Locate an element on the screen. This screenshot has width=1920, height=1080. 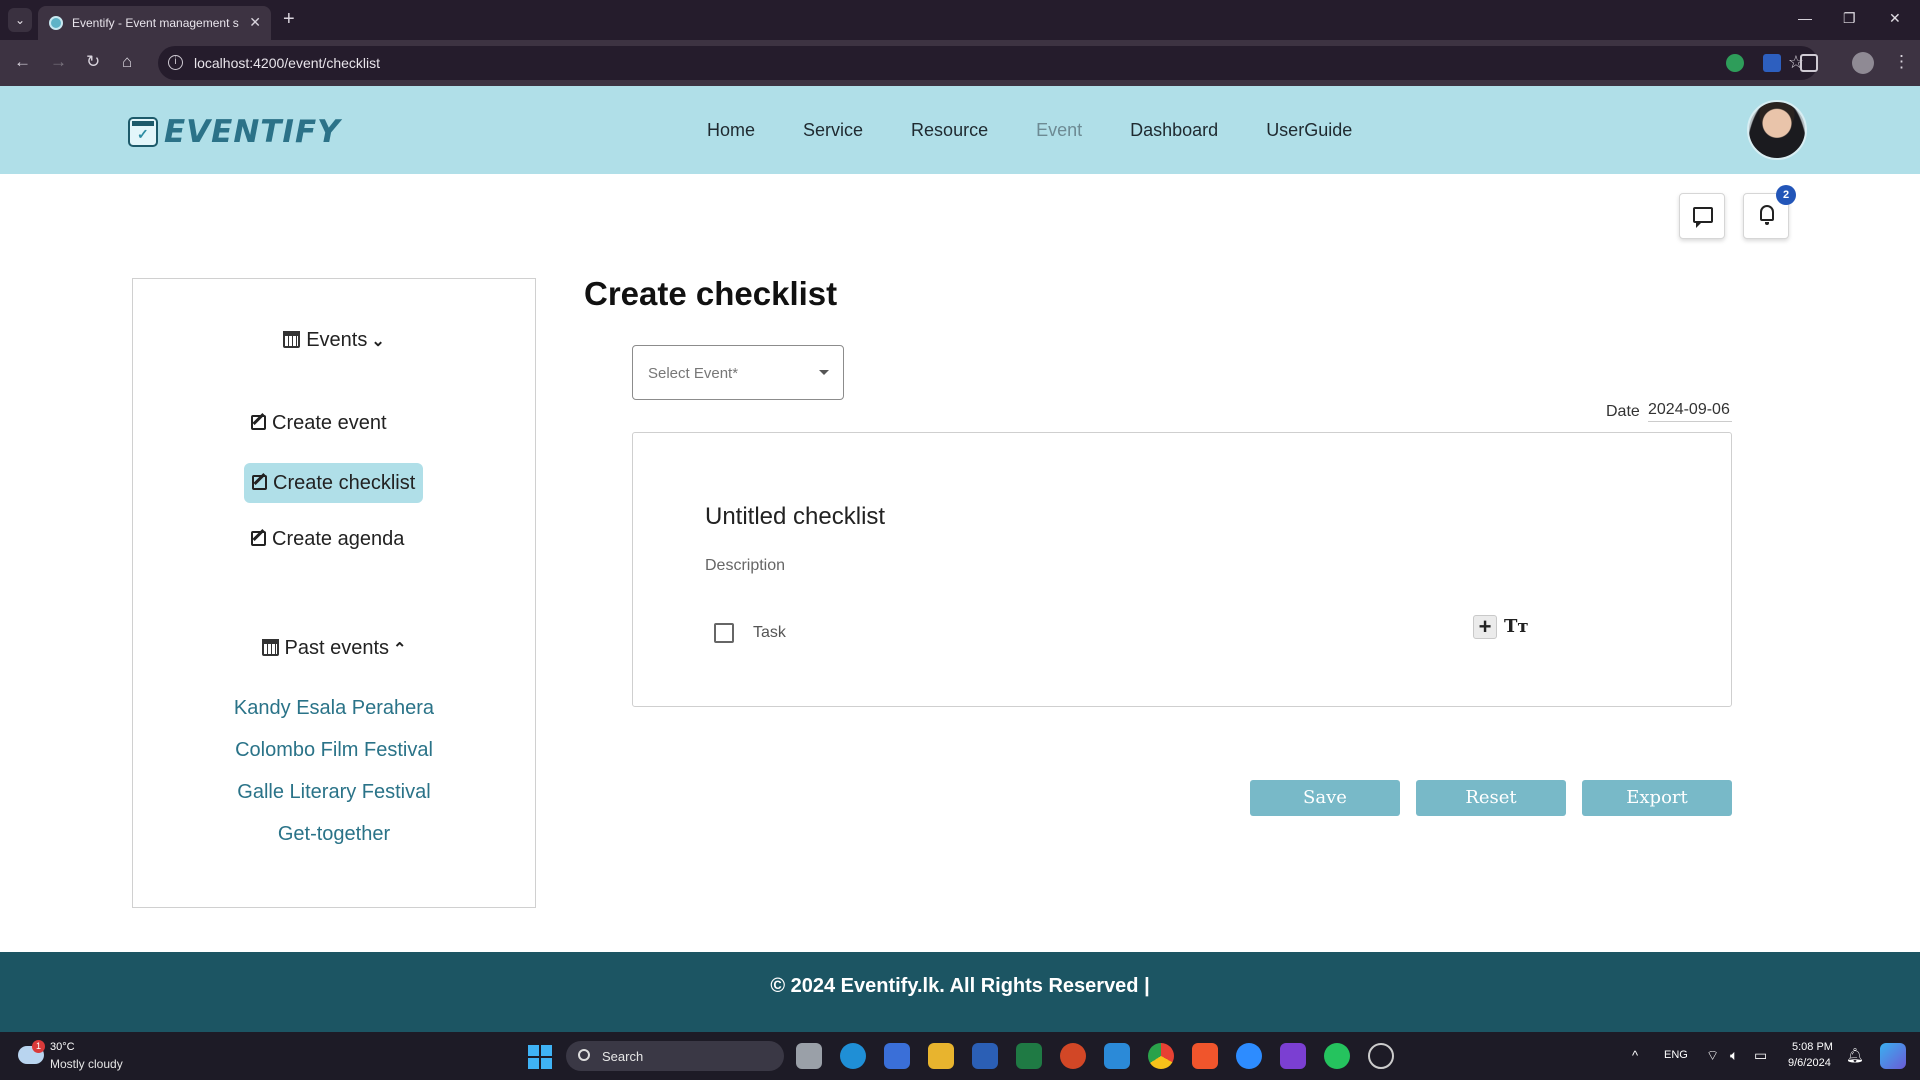
select-event-placeholder: Select Event* is located at coordinates (693, 373).